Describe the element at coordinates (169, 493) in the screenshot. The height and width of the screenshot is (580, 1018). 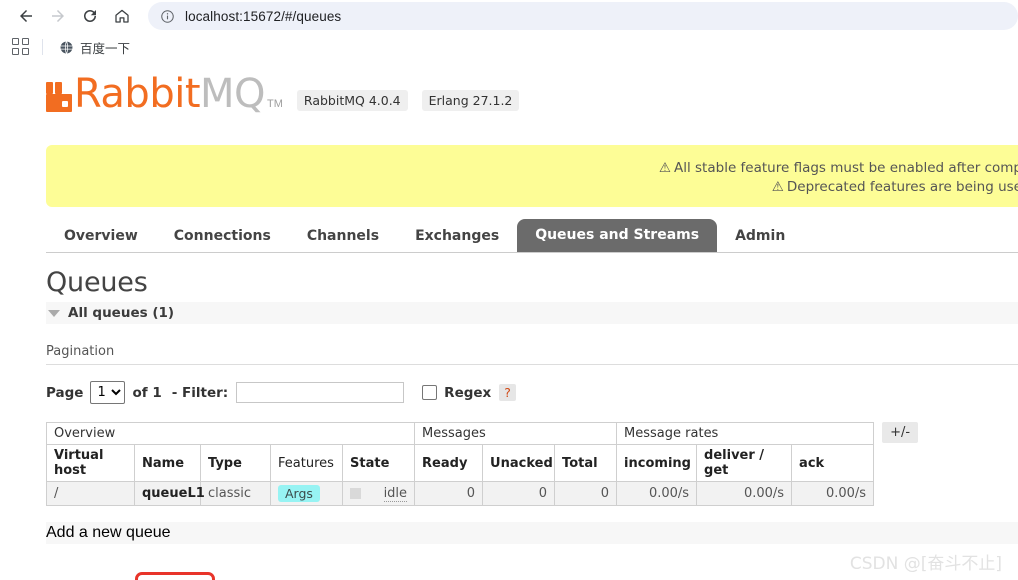
I see `cell-queue-name: queueL1` at that location.